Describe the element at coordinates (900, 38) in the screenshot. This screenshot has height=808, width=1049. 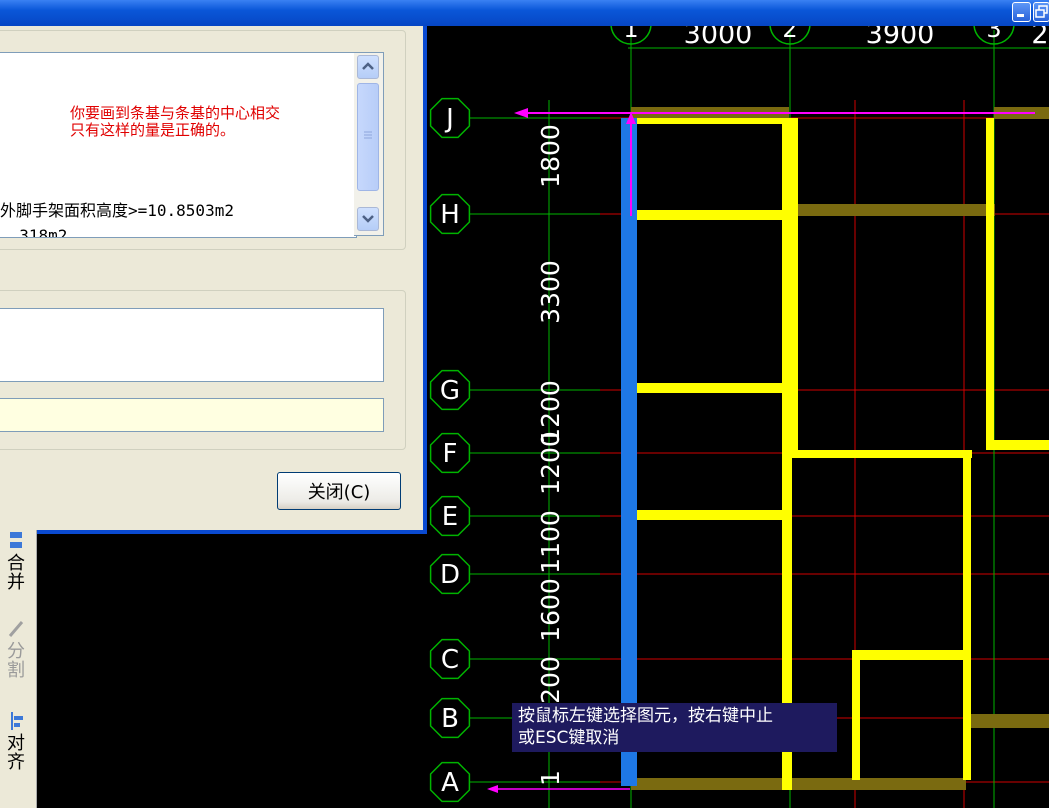
I see `column-dimension: 3900` at that location.